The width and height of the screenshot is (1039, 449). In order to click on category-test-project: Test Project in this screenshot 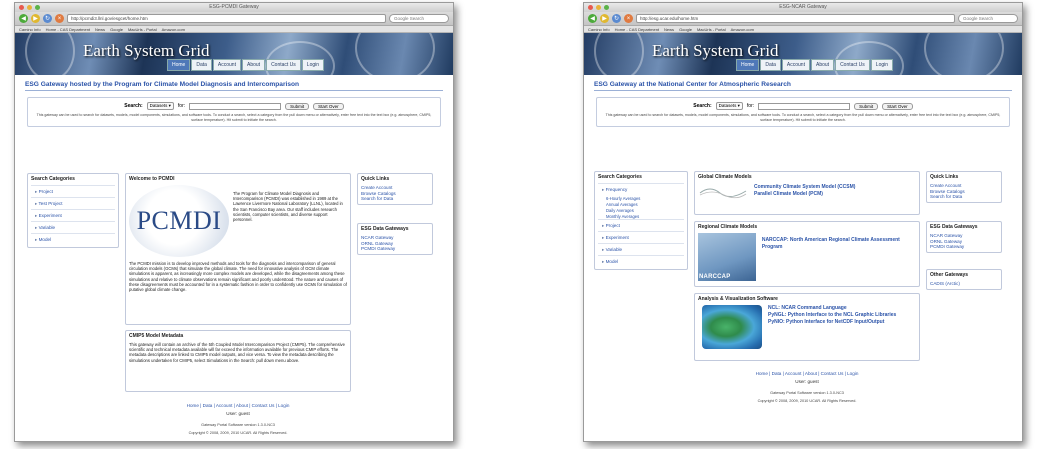, I will do `click(73, 203)`.